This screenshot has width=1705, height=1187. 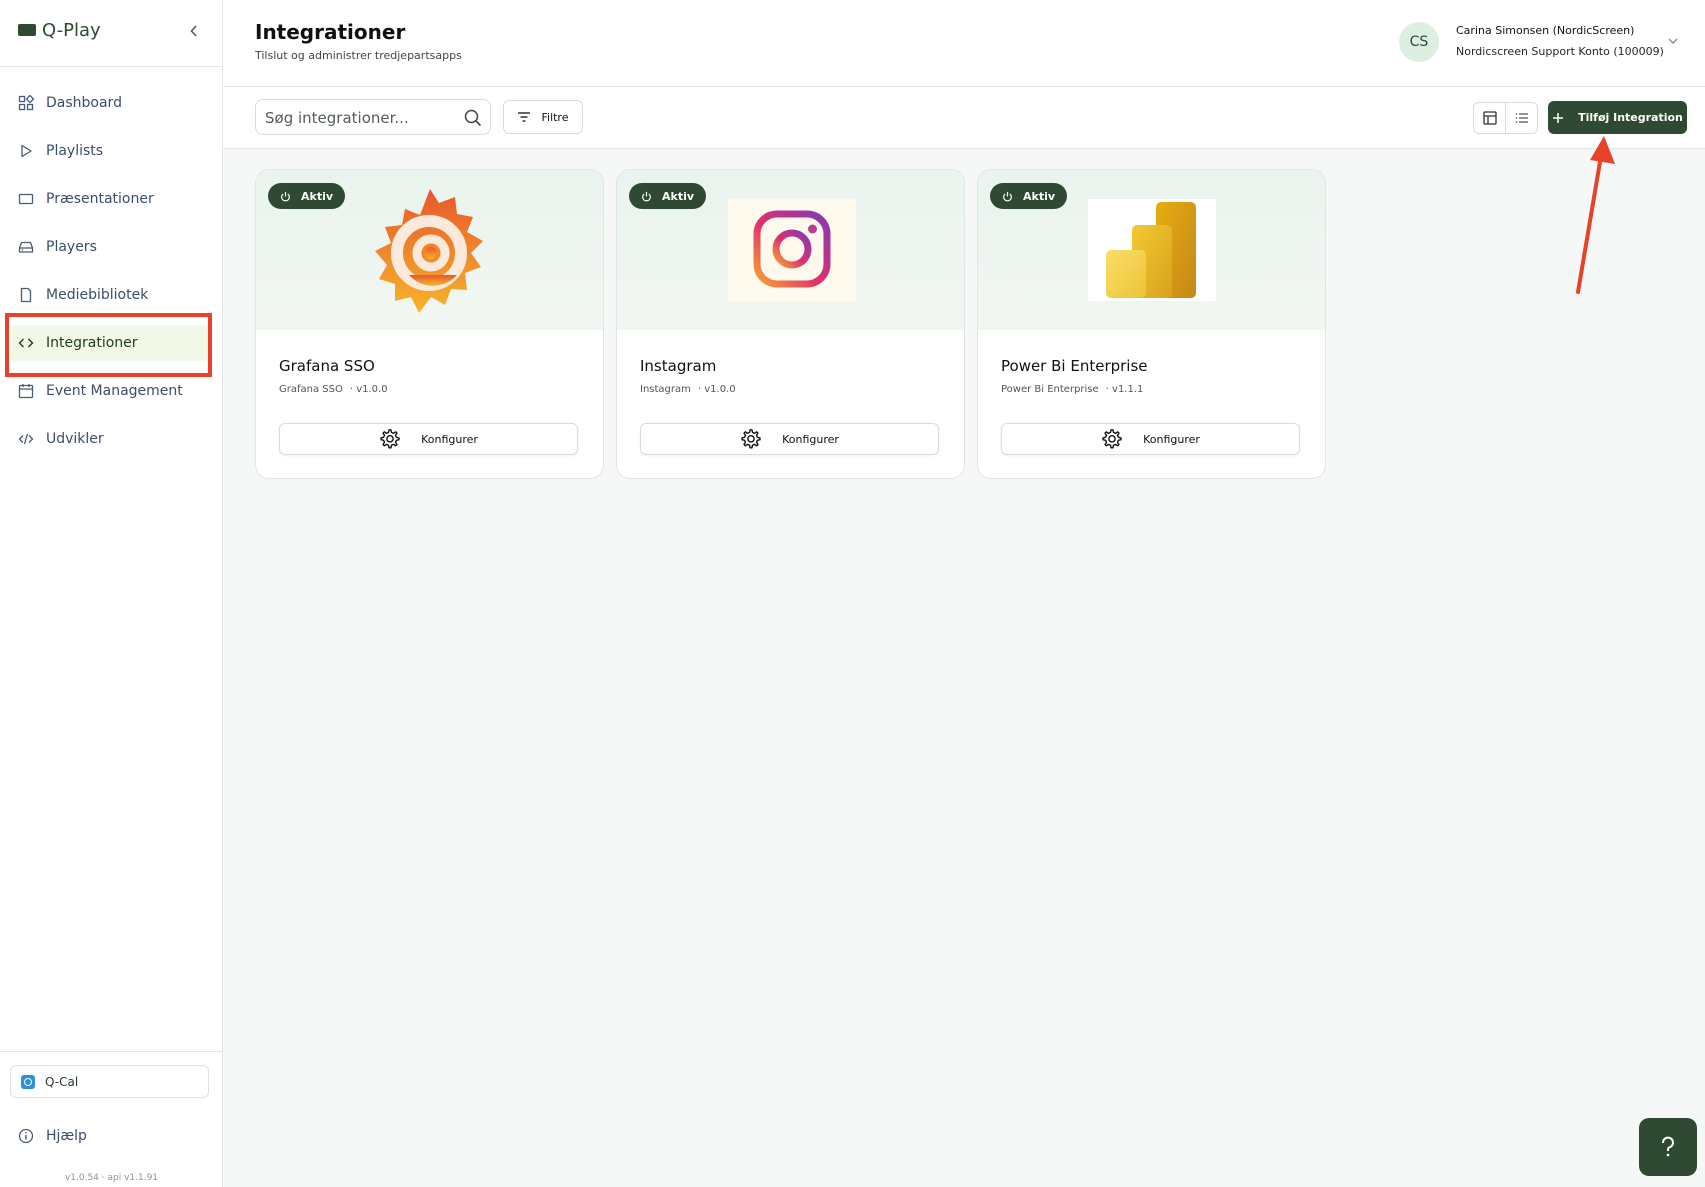 What do you see at coordinates (473, 118) in the screenshot?
I see `search-icon` at bounding box center [473, 118].